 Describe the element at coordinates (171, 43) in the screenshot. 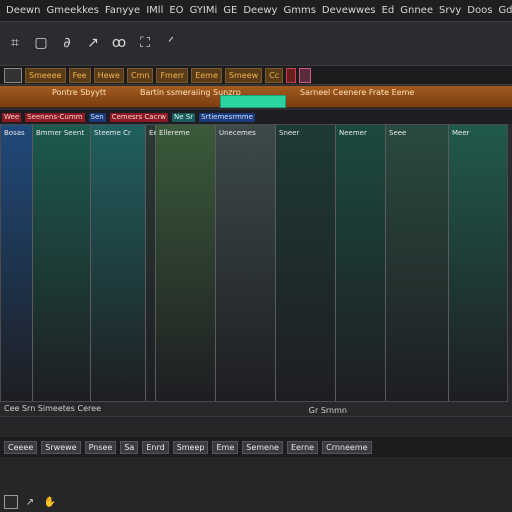

I see `brush-icon: ᐟ` at that location.